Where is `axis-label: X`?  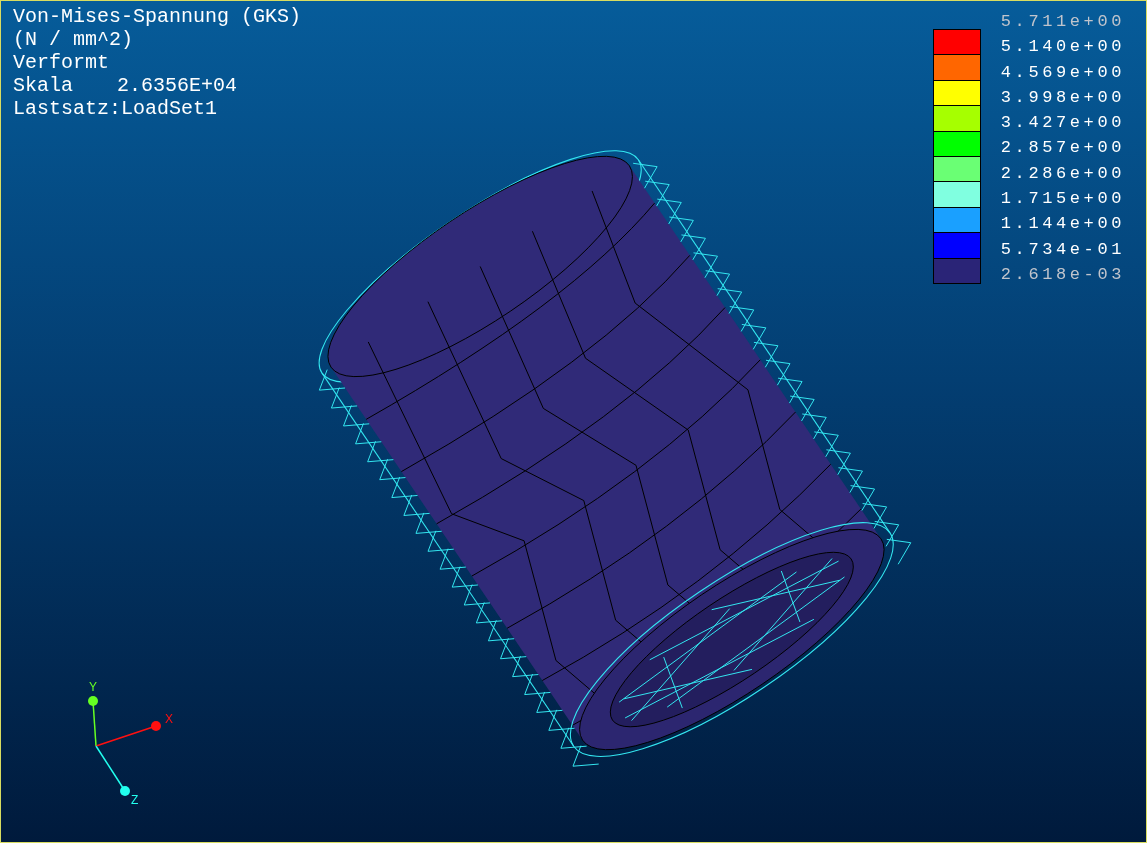 axis-label: X is located at coordinates (169, 719).